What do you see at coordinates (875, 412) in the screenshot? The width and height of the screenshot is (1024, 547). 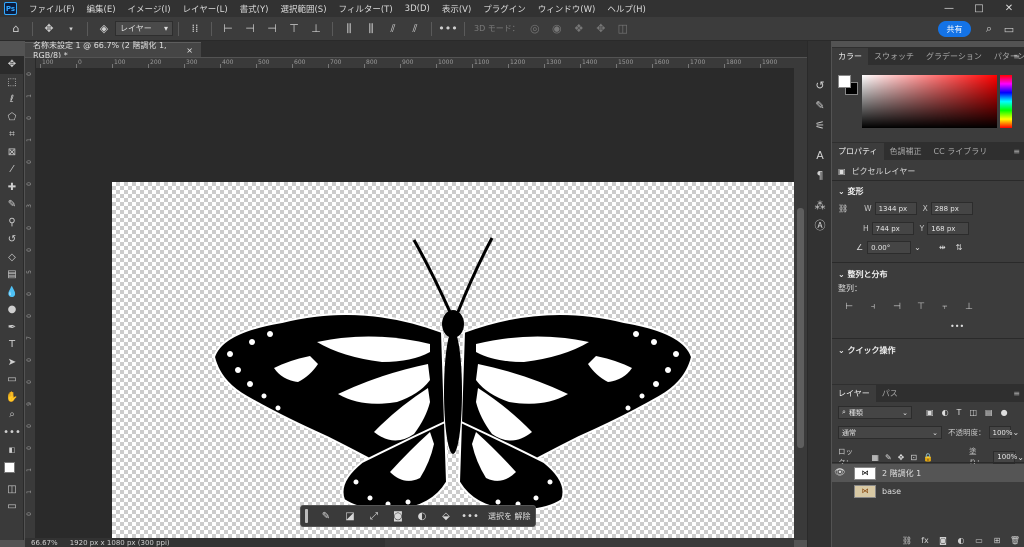 I see `layer-kind-filter: ⌕ 種類 ⌄` at bounding box center [875, 412].